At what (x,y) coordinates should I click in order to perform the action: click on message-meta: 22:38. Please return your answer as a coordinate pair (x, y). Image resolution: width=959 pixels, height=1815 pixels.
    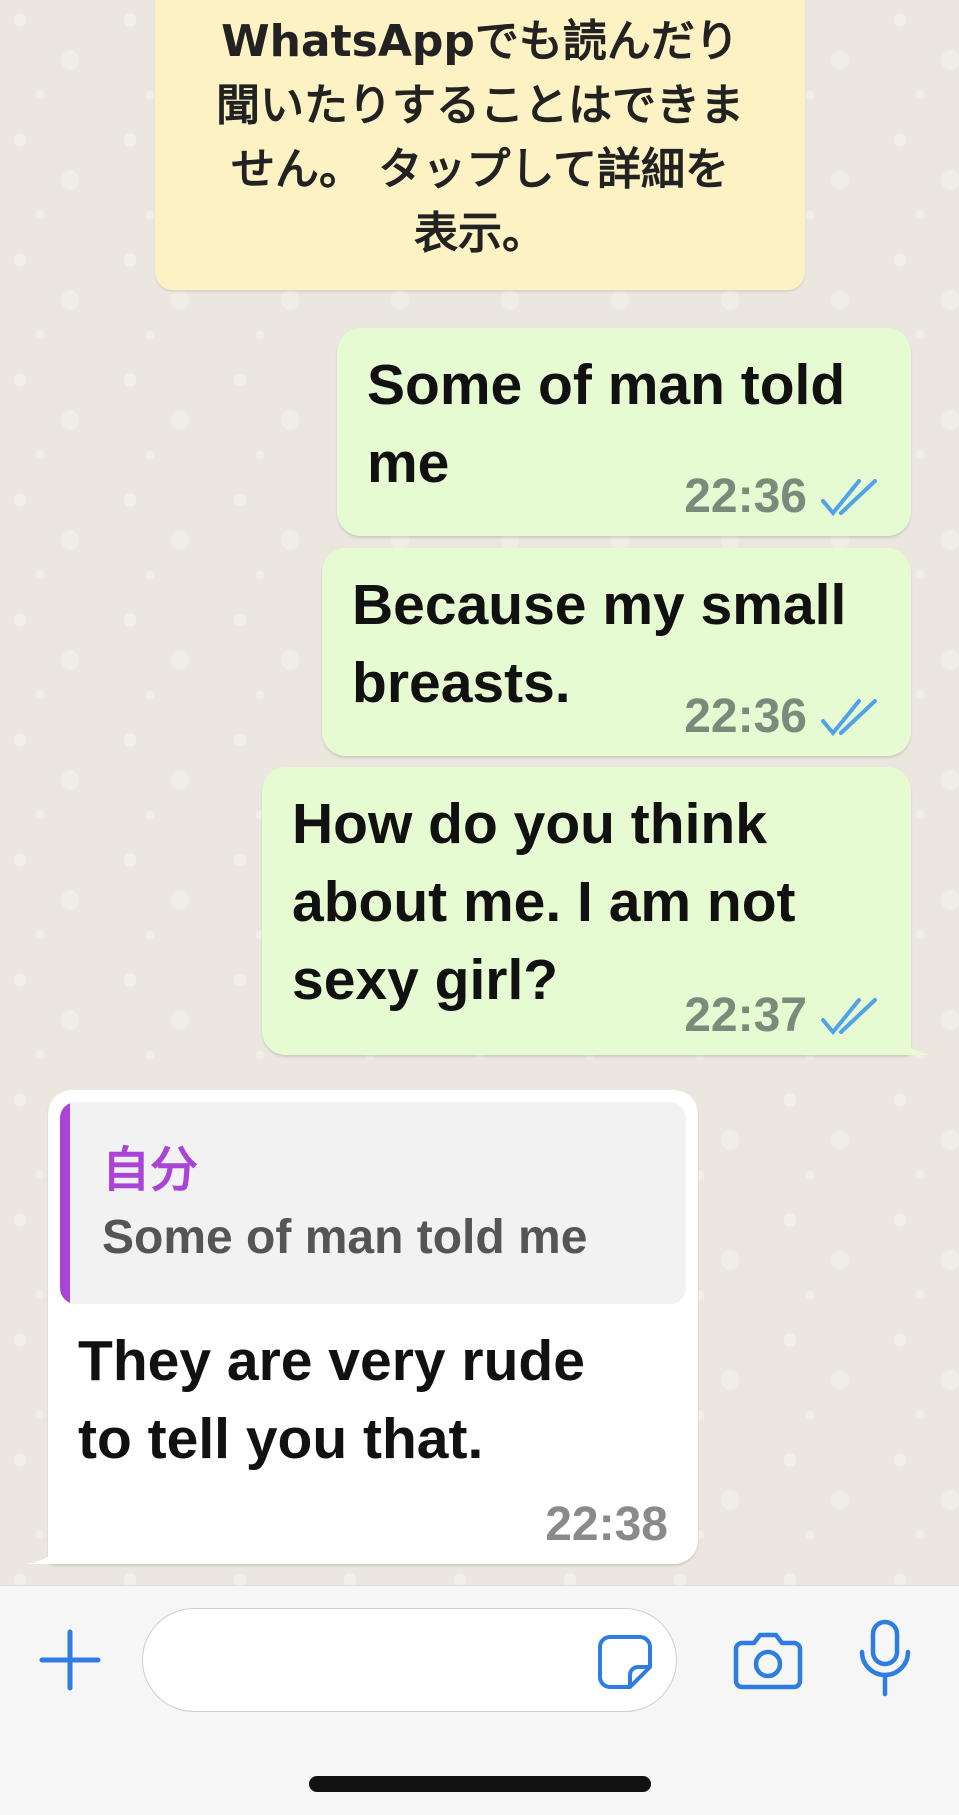
    Looking at the image, I should click on (606, 1524).